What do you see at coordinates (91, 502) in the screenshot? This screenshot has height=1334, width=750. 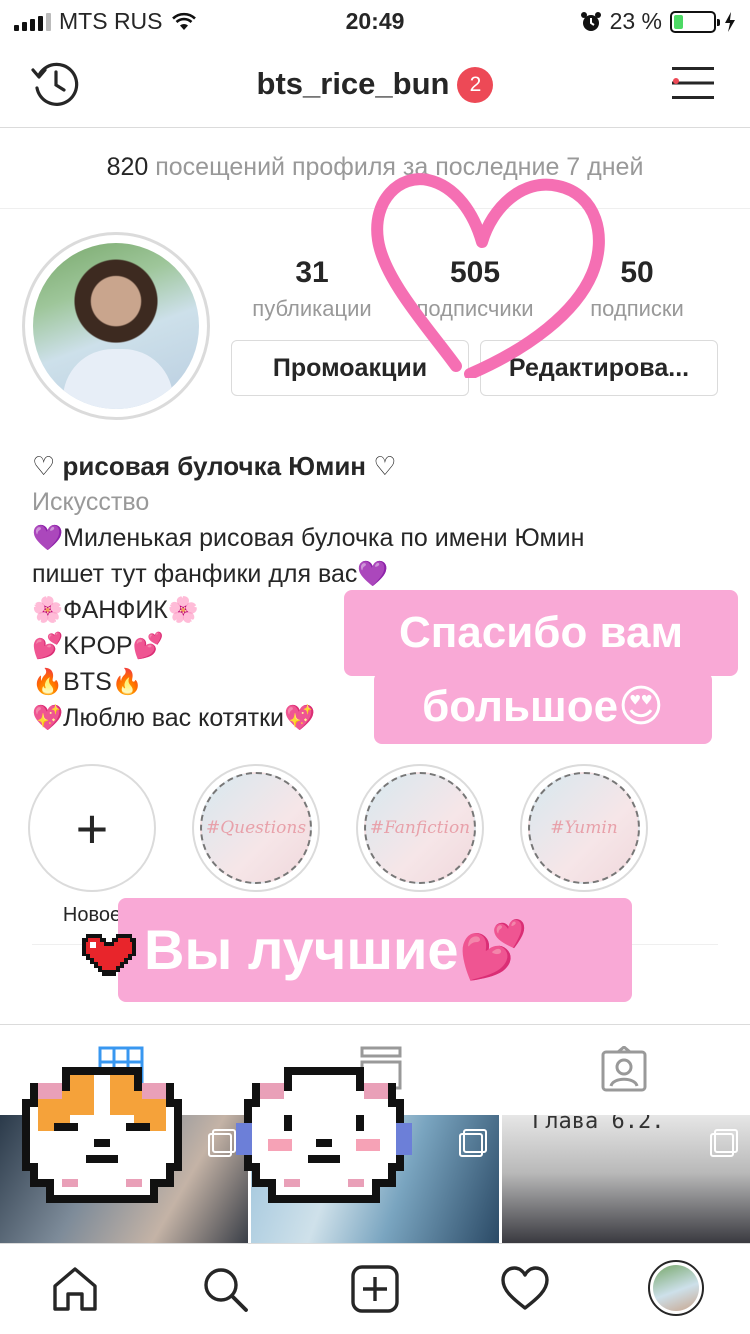 I see `profile-category: Искусство` at bounding box center [91, 502].